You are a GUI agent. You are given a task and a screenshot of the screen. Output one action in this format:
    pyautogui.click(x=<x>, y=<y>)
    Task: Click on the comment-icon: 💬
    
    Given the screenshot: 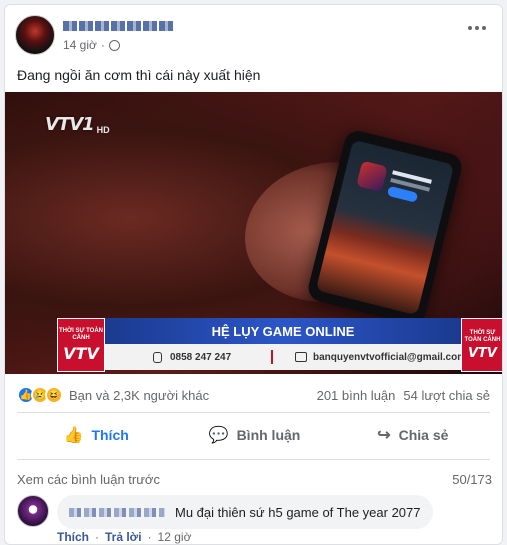 What is the action you would take?
    pyautogui.click(x=218, y=435)
    